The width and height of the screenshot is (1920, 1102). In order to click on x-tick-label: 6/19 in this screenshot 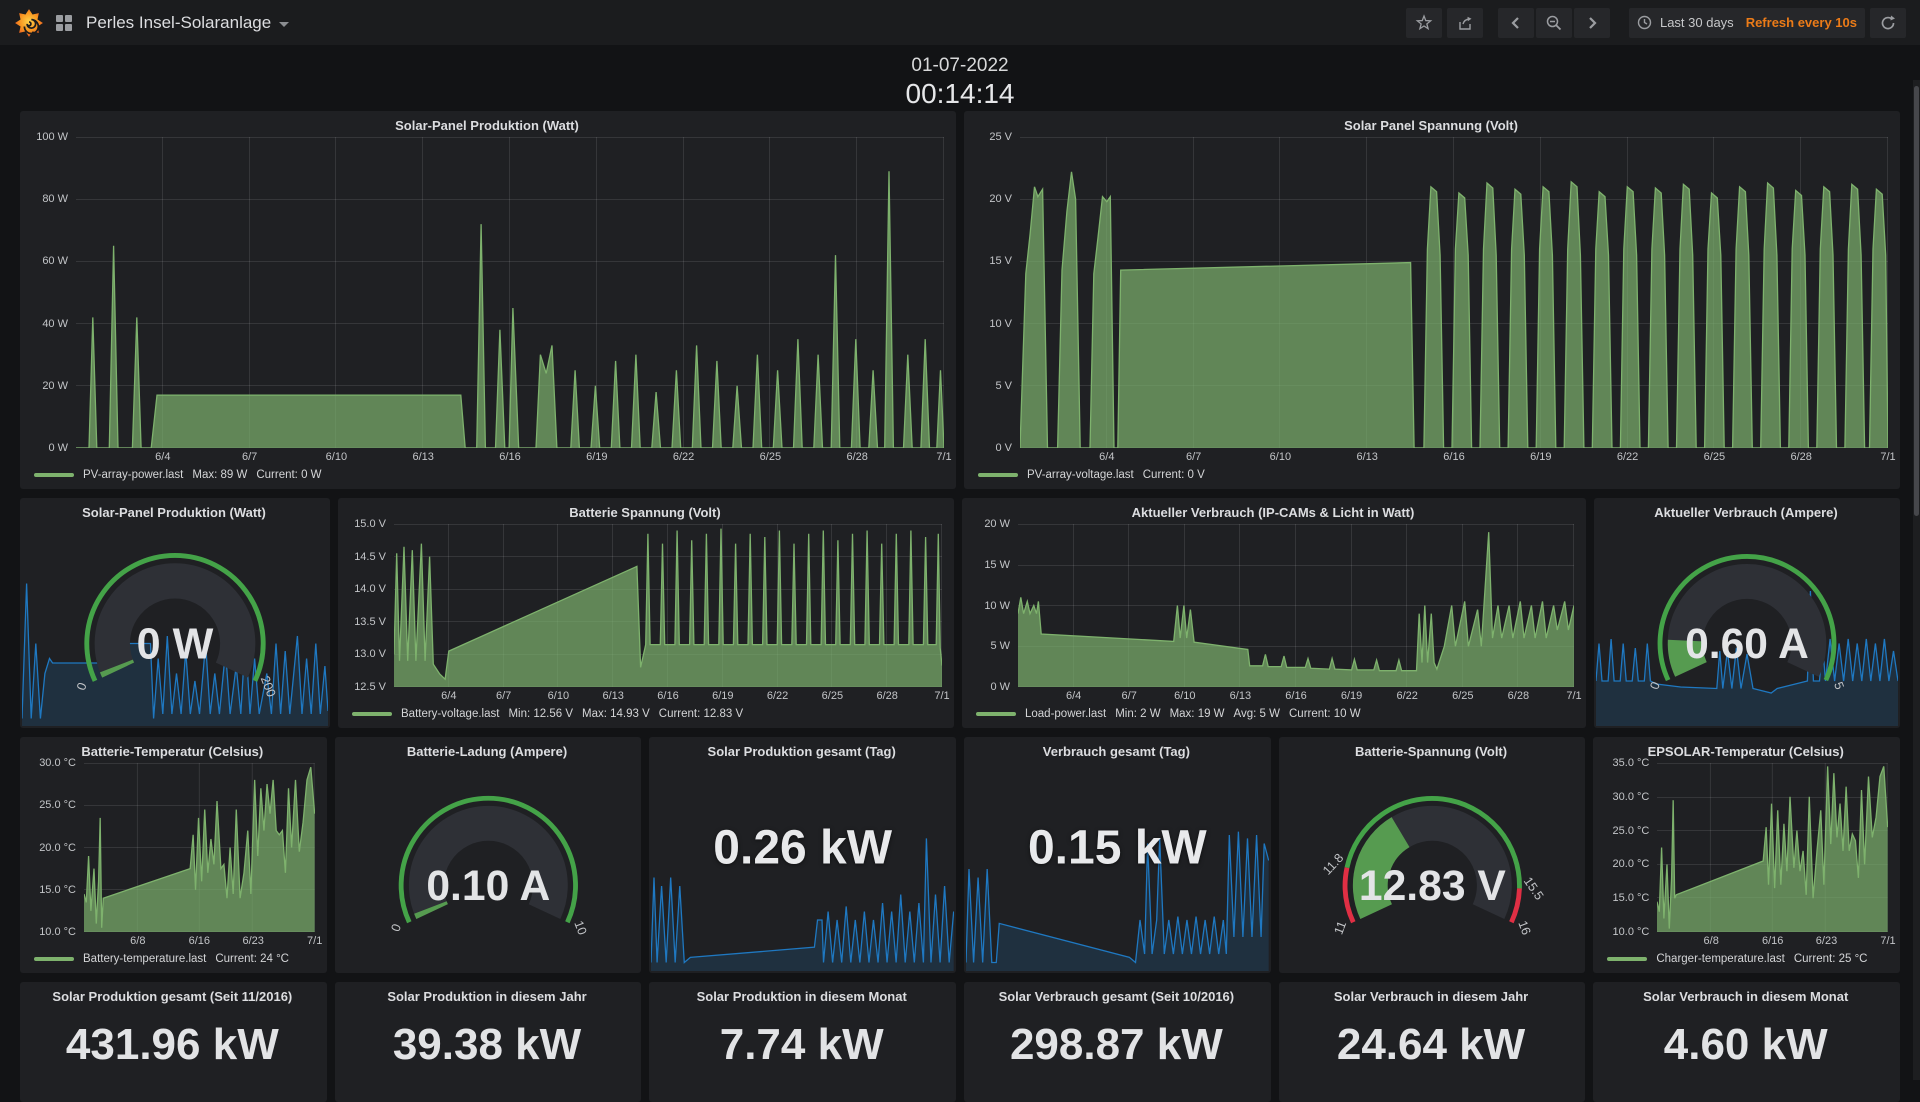, I will do `click(597, 457)`.